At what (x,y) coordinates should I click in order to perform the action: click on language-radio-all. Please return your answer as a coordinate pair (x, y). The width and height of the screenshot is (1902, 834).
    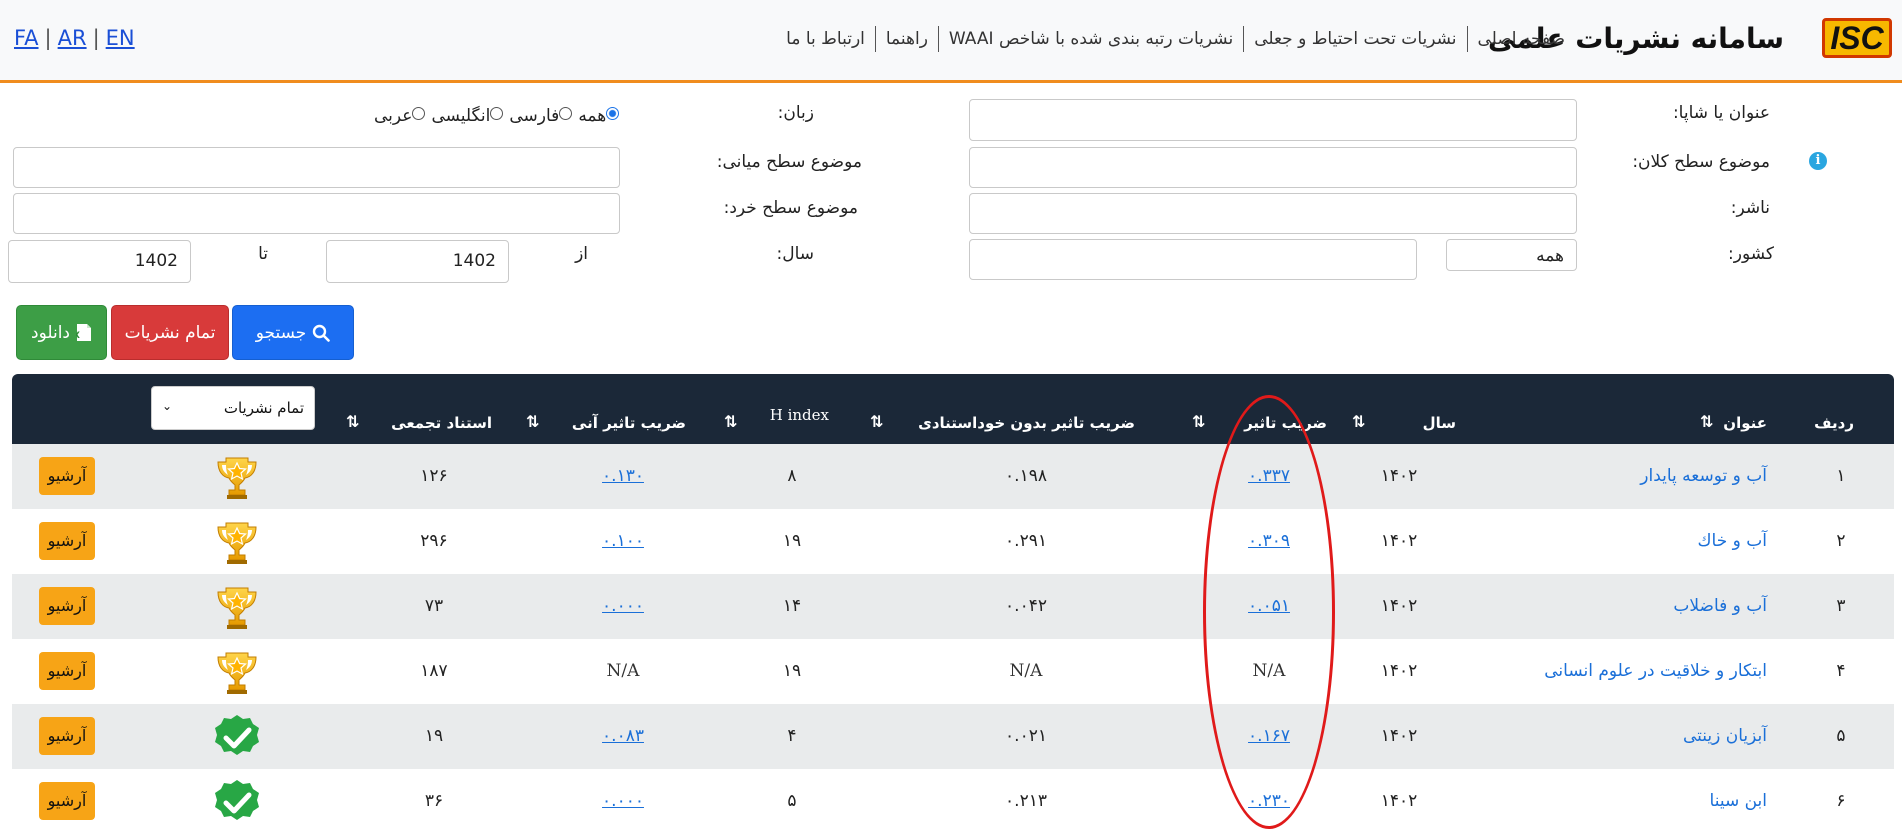
    Looking at the image, I should click on (613, 113).